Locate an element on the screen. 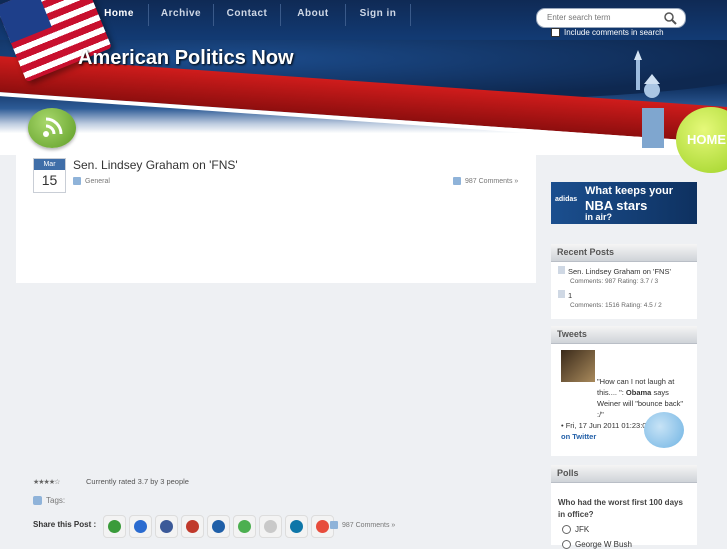 The width and height of the screenshot is (727, 549). share-buttons is located at coordinates (218, 526).